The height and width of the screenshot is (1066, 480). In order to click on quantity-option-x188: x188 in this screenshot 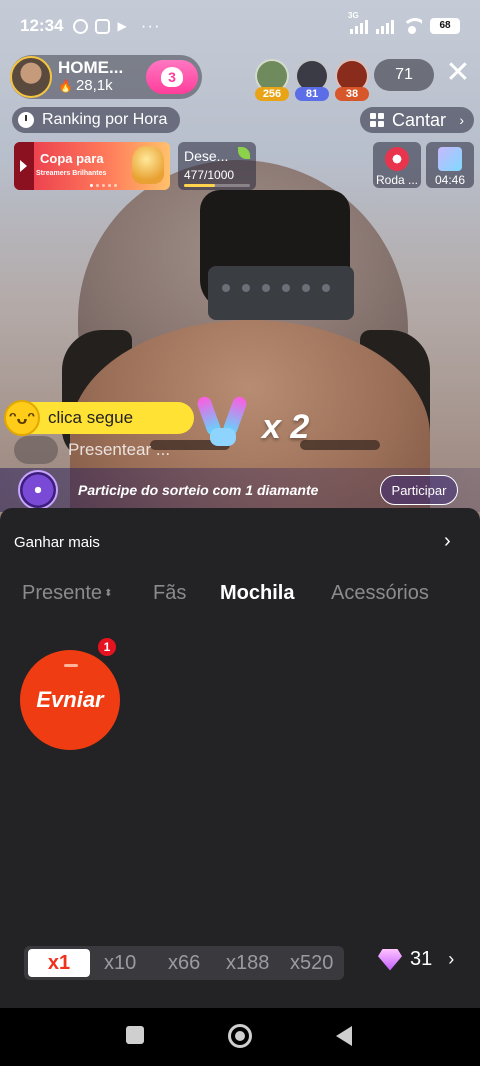, I will do `click(247, 963)`.